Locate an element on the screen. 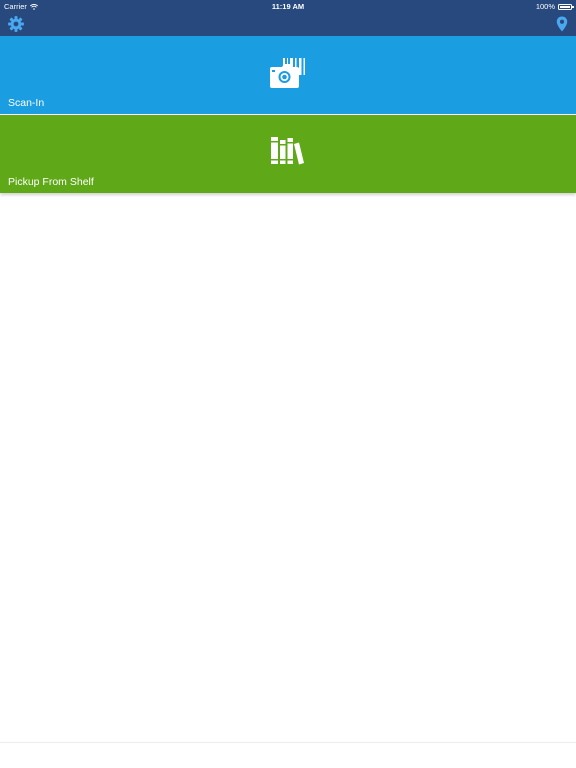 The width and height of the screenshot is (576, 768). status-right: 100% is located at coordinates (554, 6).